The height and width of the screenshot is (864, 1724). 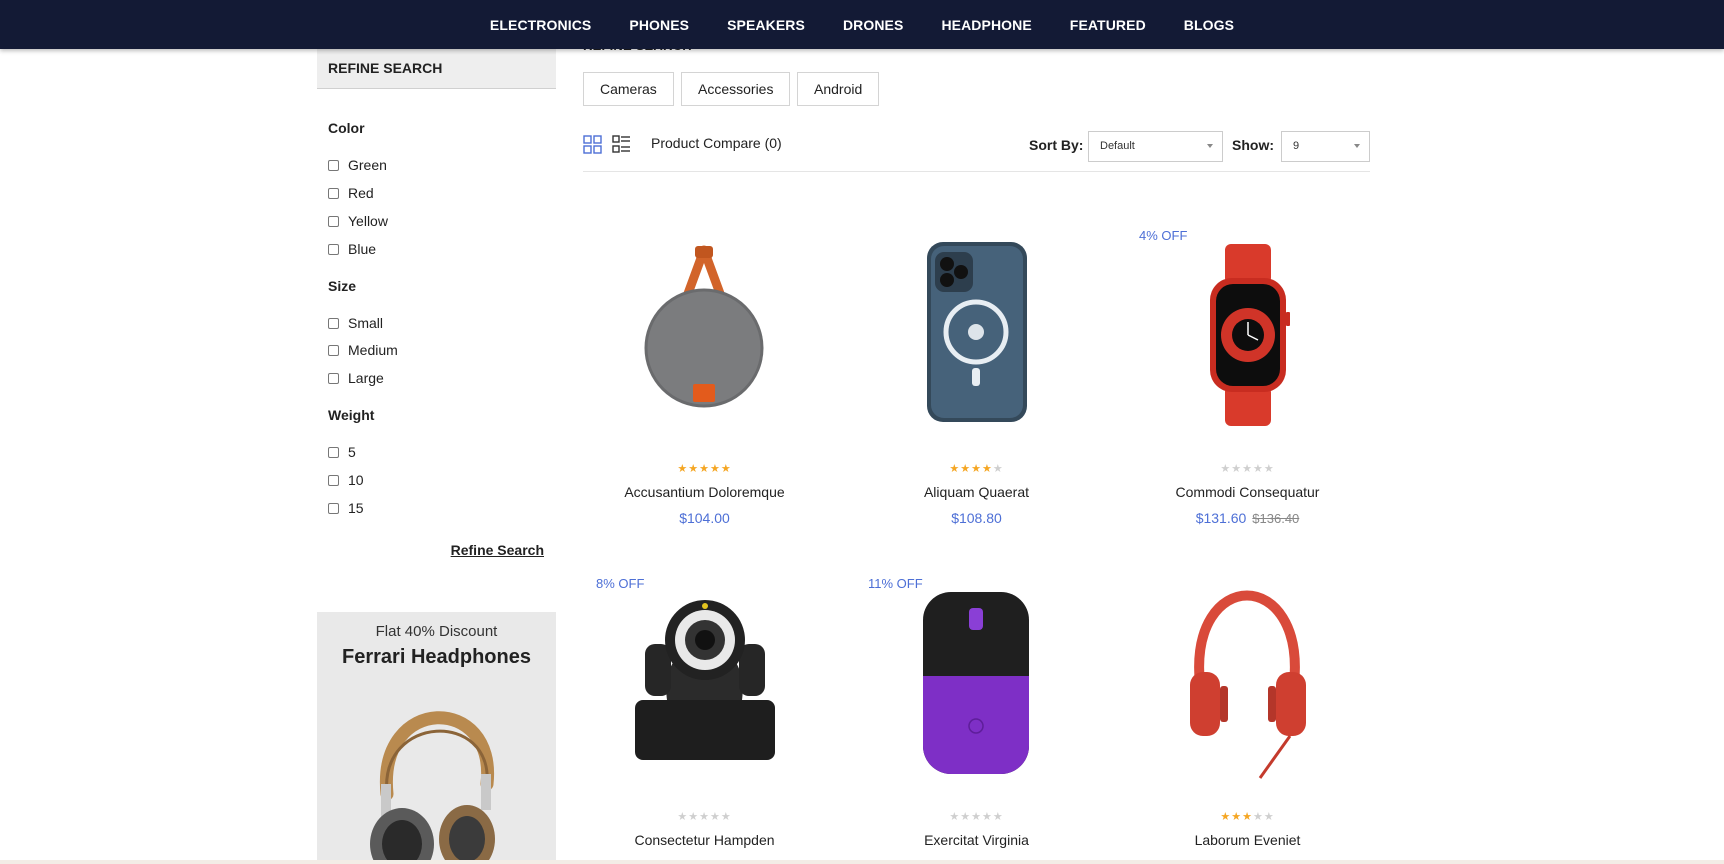 I want to click on product-name: Aliquam Quaerat, so click(x=976, y=492).